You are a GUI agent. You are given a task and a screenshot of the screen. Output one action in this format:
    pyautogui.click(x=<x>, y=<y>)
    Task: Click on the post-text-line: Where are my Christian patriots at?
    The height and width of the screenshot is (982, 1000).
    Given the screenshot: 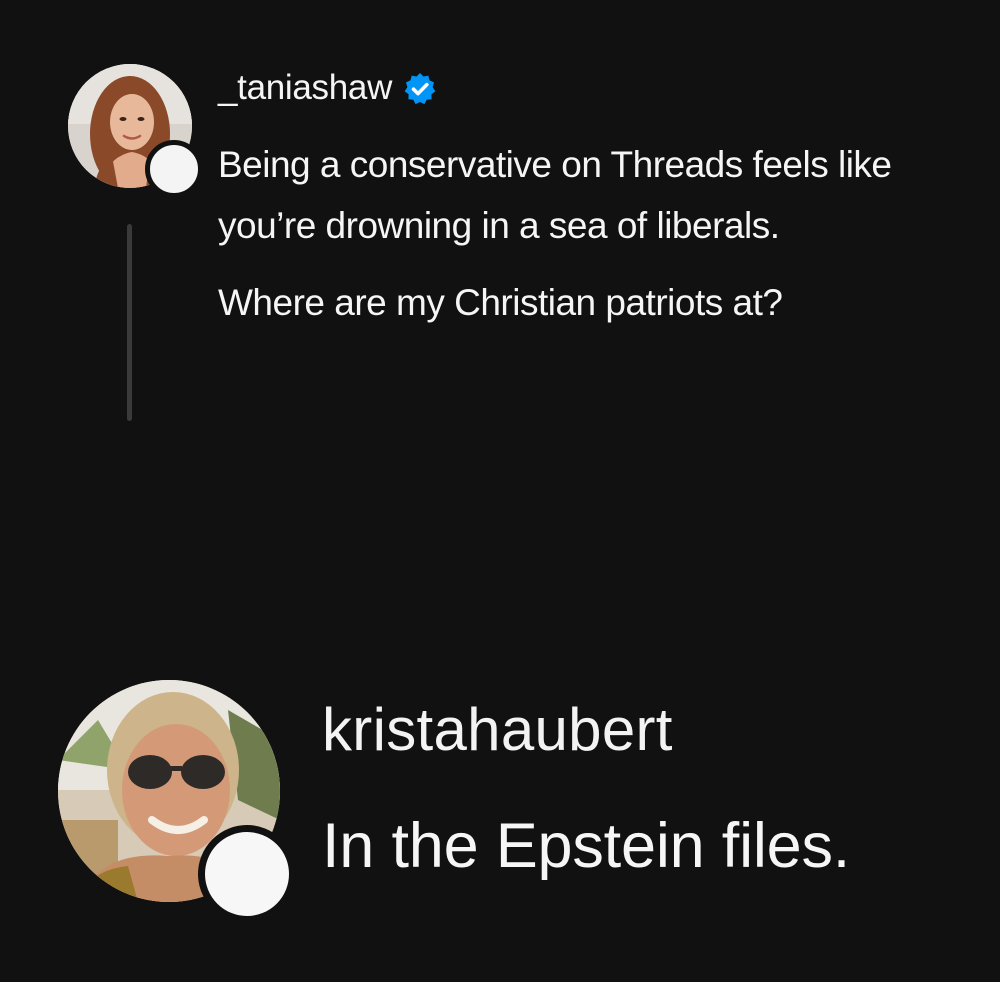 What is the action you would take?
    pyautogui.click(x=500, y=302)
    